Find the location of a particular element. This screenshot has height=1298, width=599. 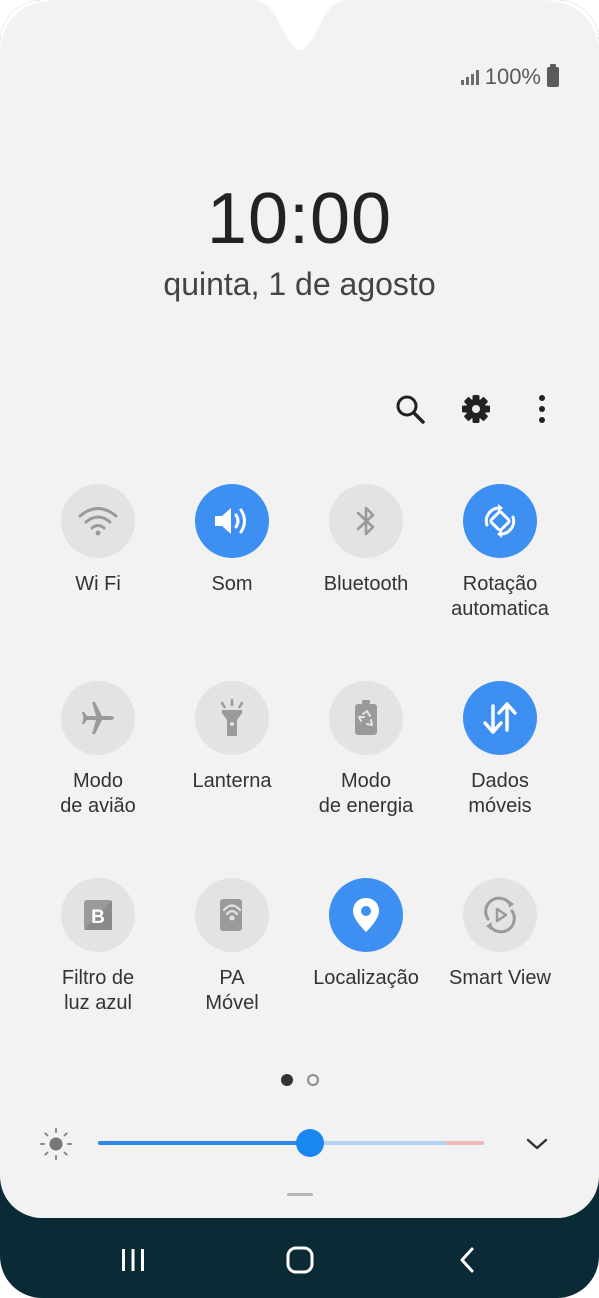

tile-auto-rotate-label: Rotação automatica is located at coordinates (500, 596).